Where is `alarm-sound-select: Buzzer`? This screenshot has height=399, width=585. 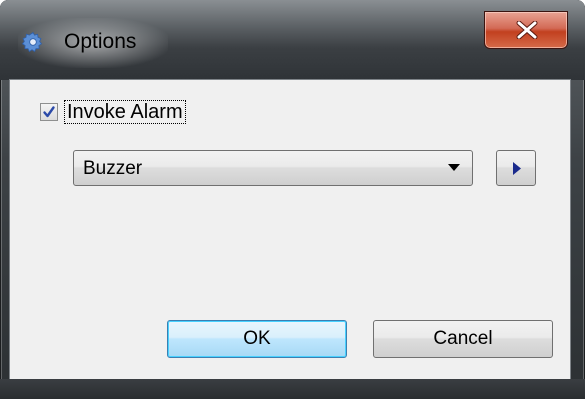 alarm-sound-select: Buzzer is located at coordinates (273, 168).